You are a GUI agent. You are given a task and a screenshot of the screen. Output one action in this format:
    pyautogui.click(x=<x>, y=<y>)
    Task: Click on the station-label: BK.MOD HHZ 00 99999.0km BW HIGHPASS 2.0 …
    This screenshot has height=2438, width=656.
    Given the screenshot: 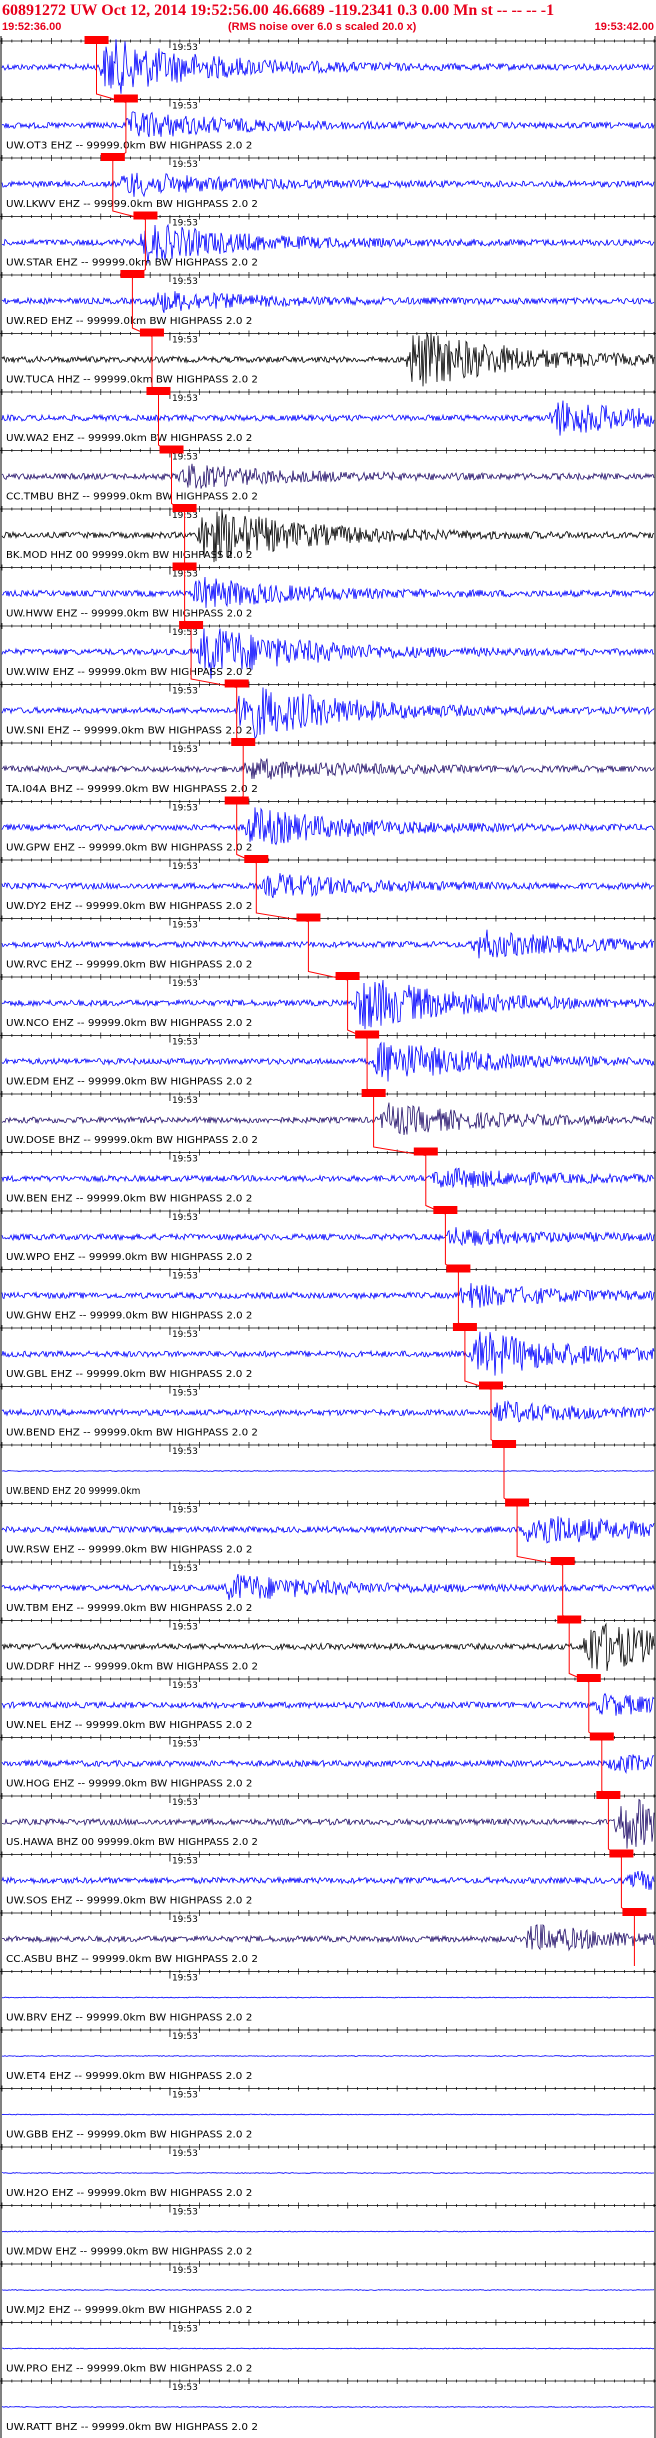 What is the action you would take?
    pyautogui.click(x=129, y=555)
    